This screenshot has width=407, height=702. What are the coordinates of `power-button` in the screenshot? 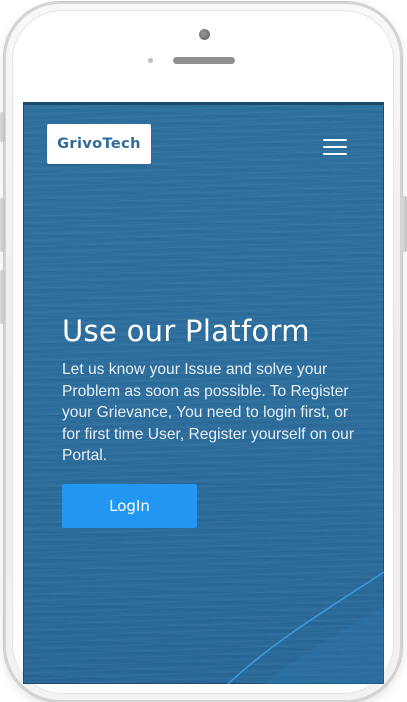 It's located at (404, 224).